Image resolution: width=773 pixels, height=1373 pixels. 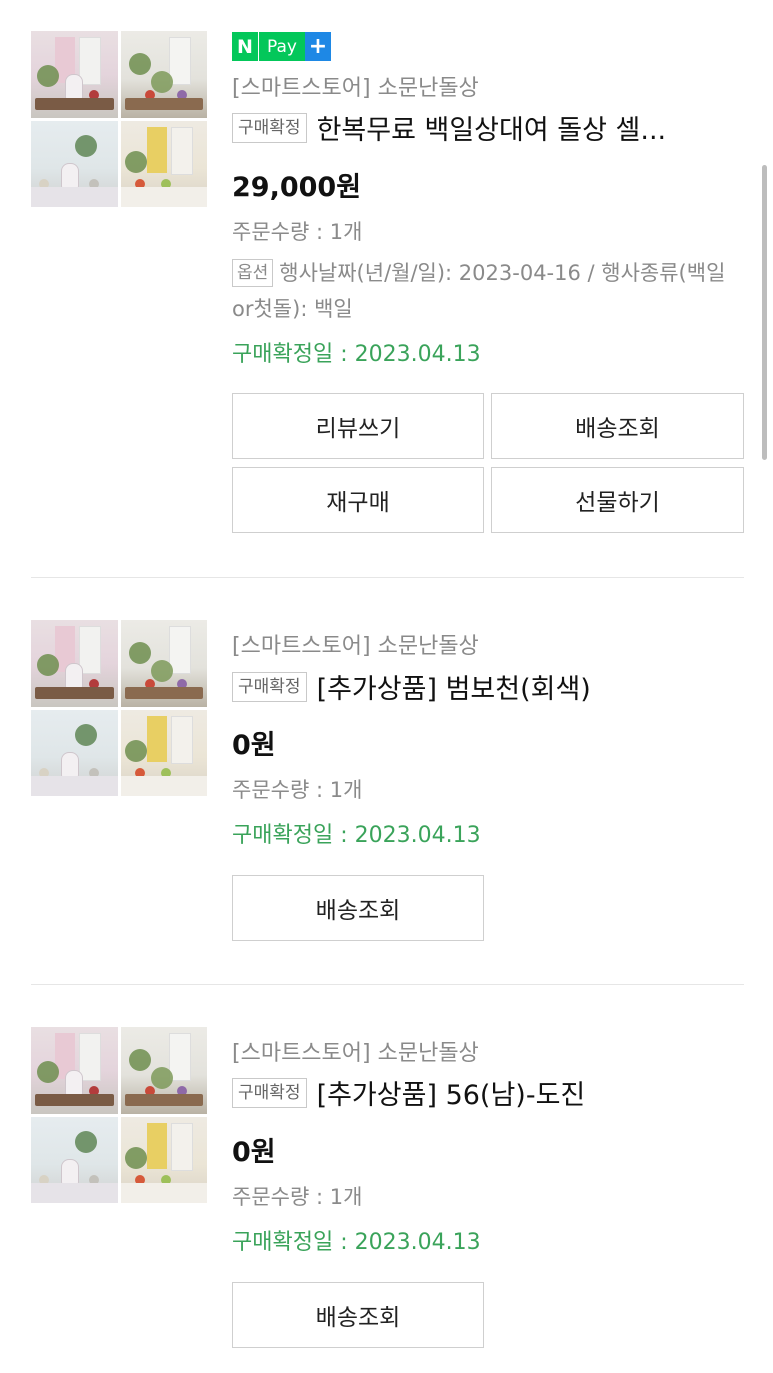 What do you see at coordinates (764, 312) in the screenshot?
I see `scrollbar` at bounding box center [764, 312].